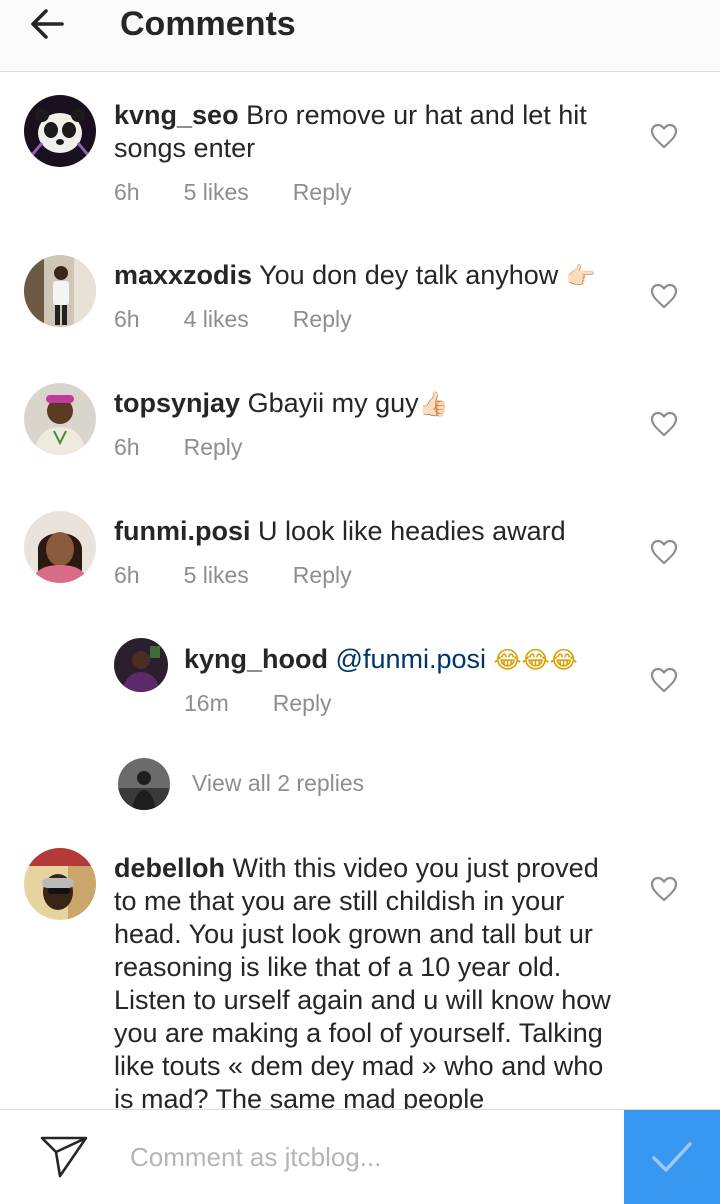 Image resolution: width=720 pixels, height=1204 pixels. What do you see at coordinates (535, 660) in the screenshot?
I see `reply-emoji: 😂😂😂` at bounding box center [535, 660].